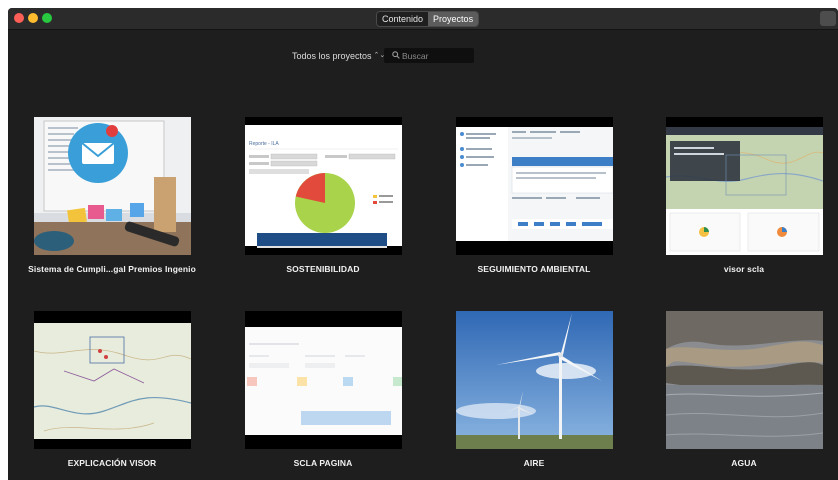 The width and height of the screenshot is (838, 480). Describe the element at coordinates (323, 463) in the screenshot. I see `project-title: SCLA PAGINA` at that location.